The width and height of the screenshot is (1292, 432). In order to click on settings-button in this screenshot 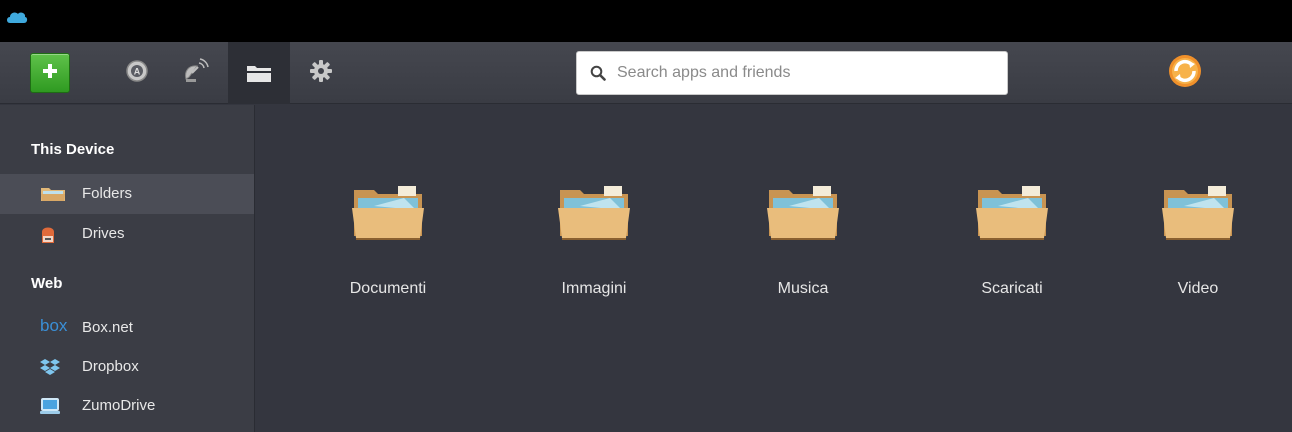, I will do `click(321, 73)`.